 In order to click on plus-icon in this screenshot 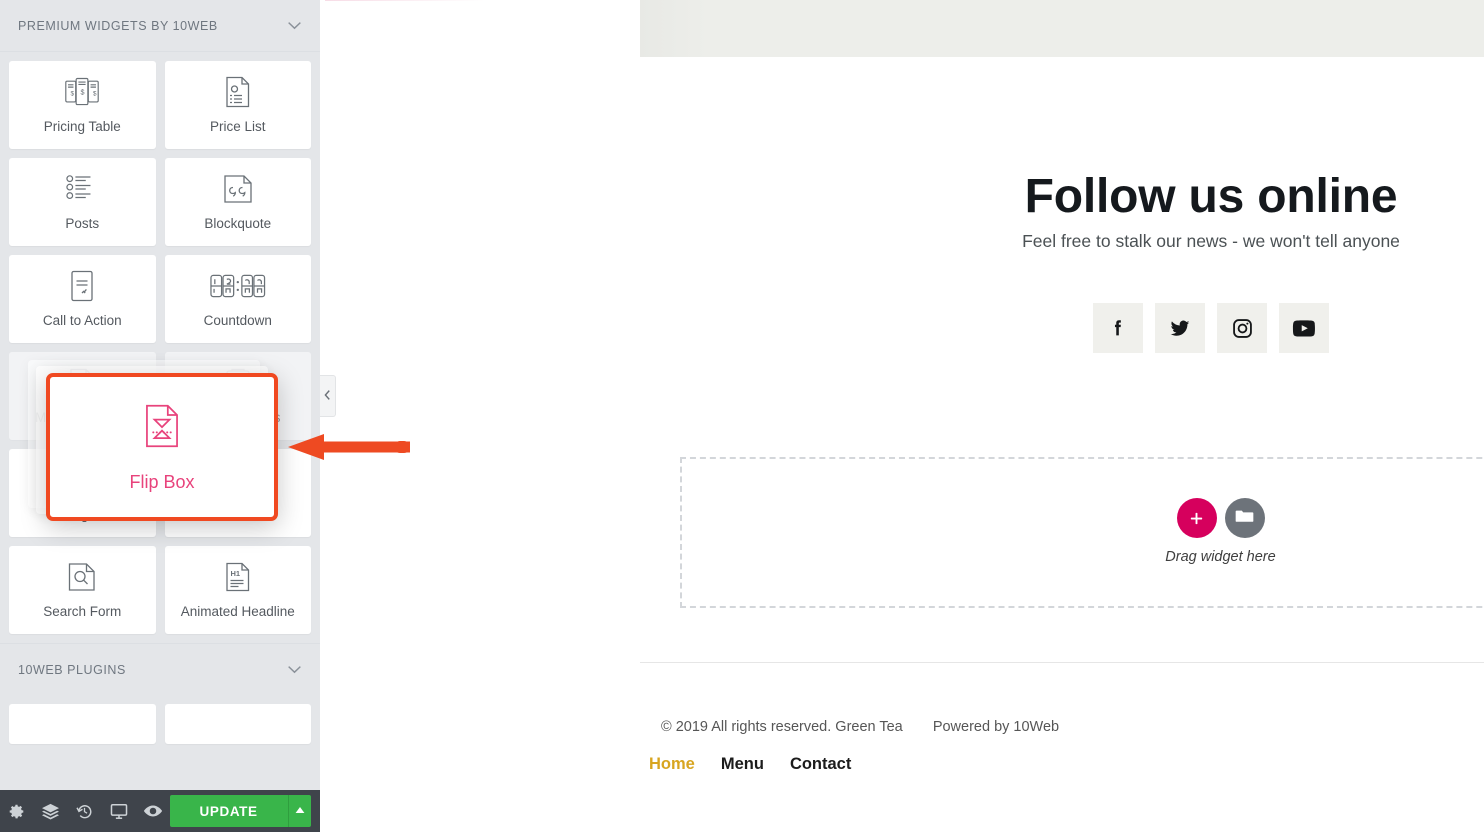, I will do `click(1196, 518)`.